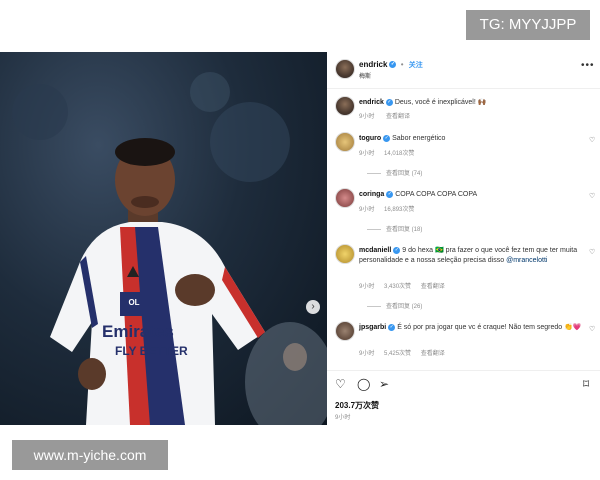  What do you see at coordinates (367, 117) in the screenshot?
I see `caption-time: 9小时` at bounding box center [367, 117].